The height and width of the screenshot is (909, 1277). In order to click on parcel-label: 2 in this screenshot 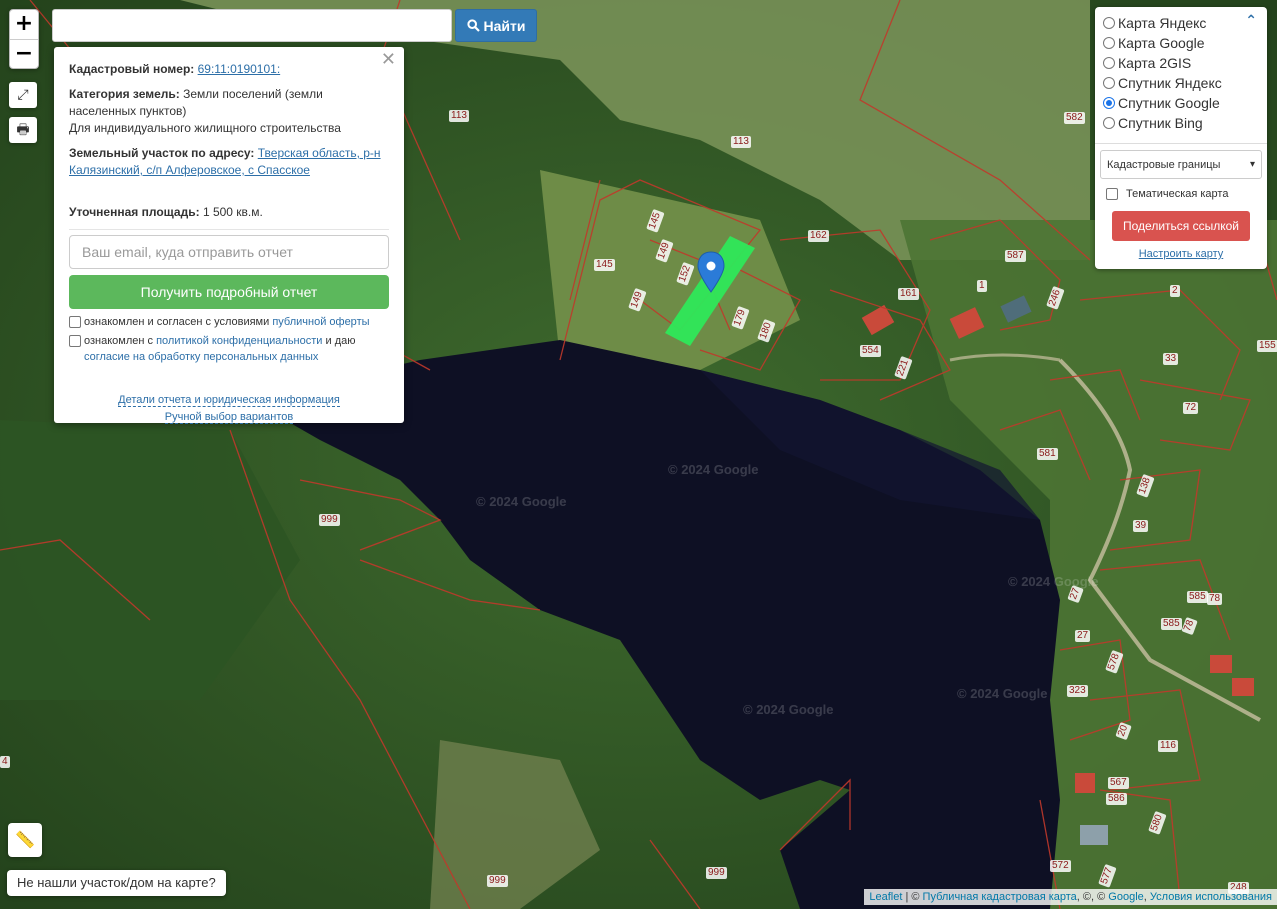, I will do `click(1175, 291)`.